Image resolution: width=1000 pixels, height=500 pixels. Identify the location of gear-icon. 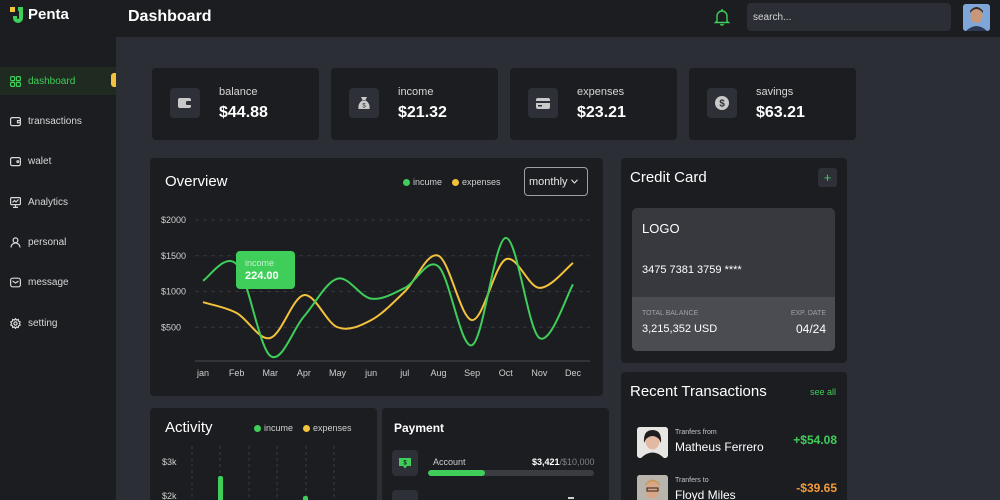
(15, 323).